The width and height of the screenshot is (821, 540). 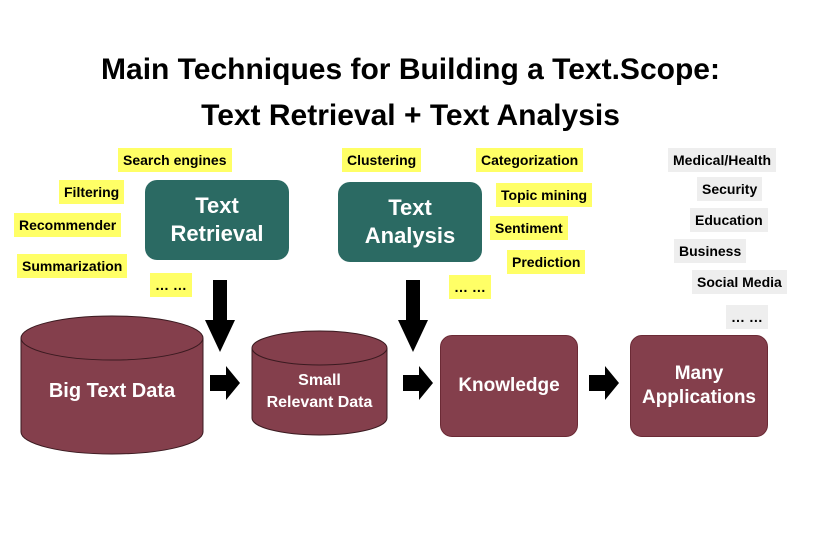 What do you see at coordinates (410, 115) in the screenshot?
I see `title-line-2: Text Retrieval + Text Analysis` at bounding box center [410, 115].